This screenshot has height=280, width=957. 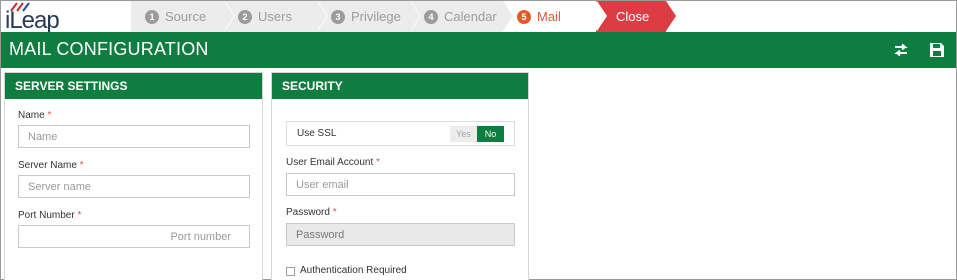 I want to click on close-label: Close, so click(x=633, y=16).